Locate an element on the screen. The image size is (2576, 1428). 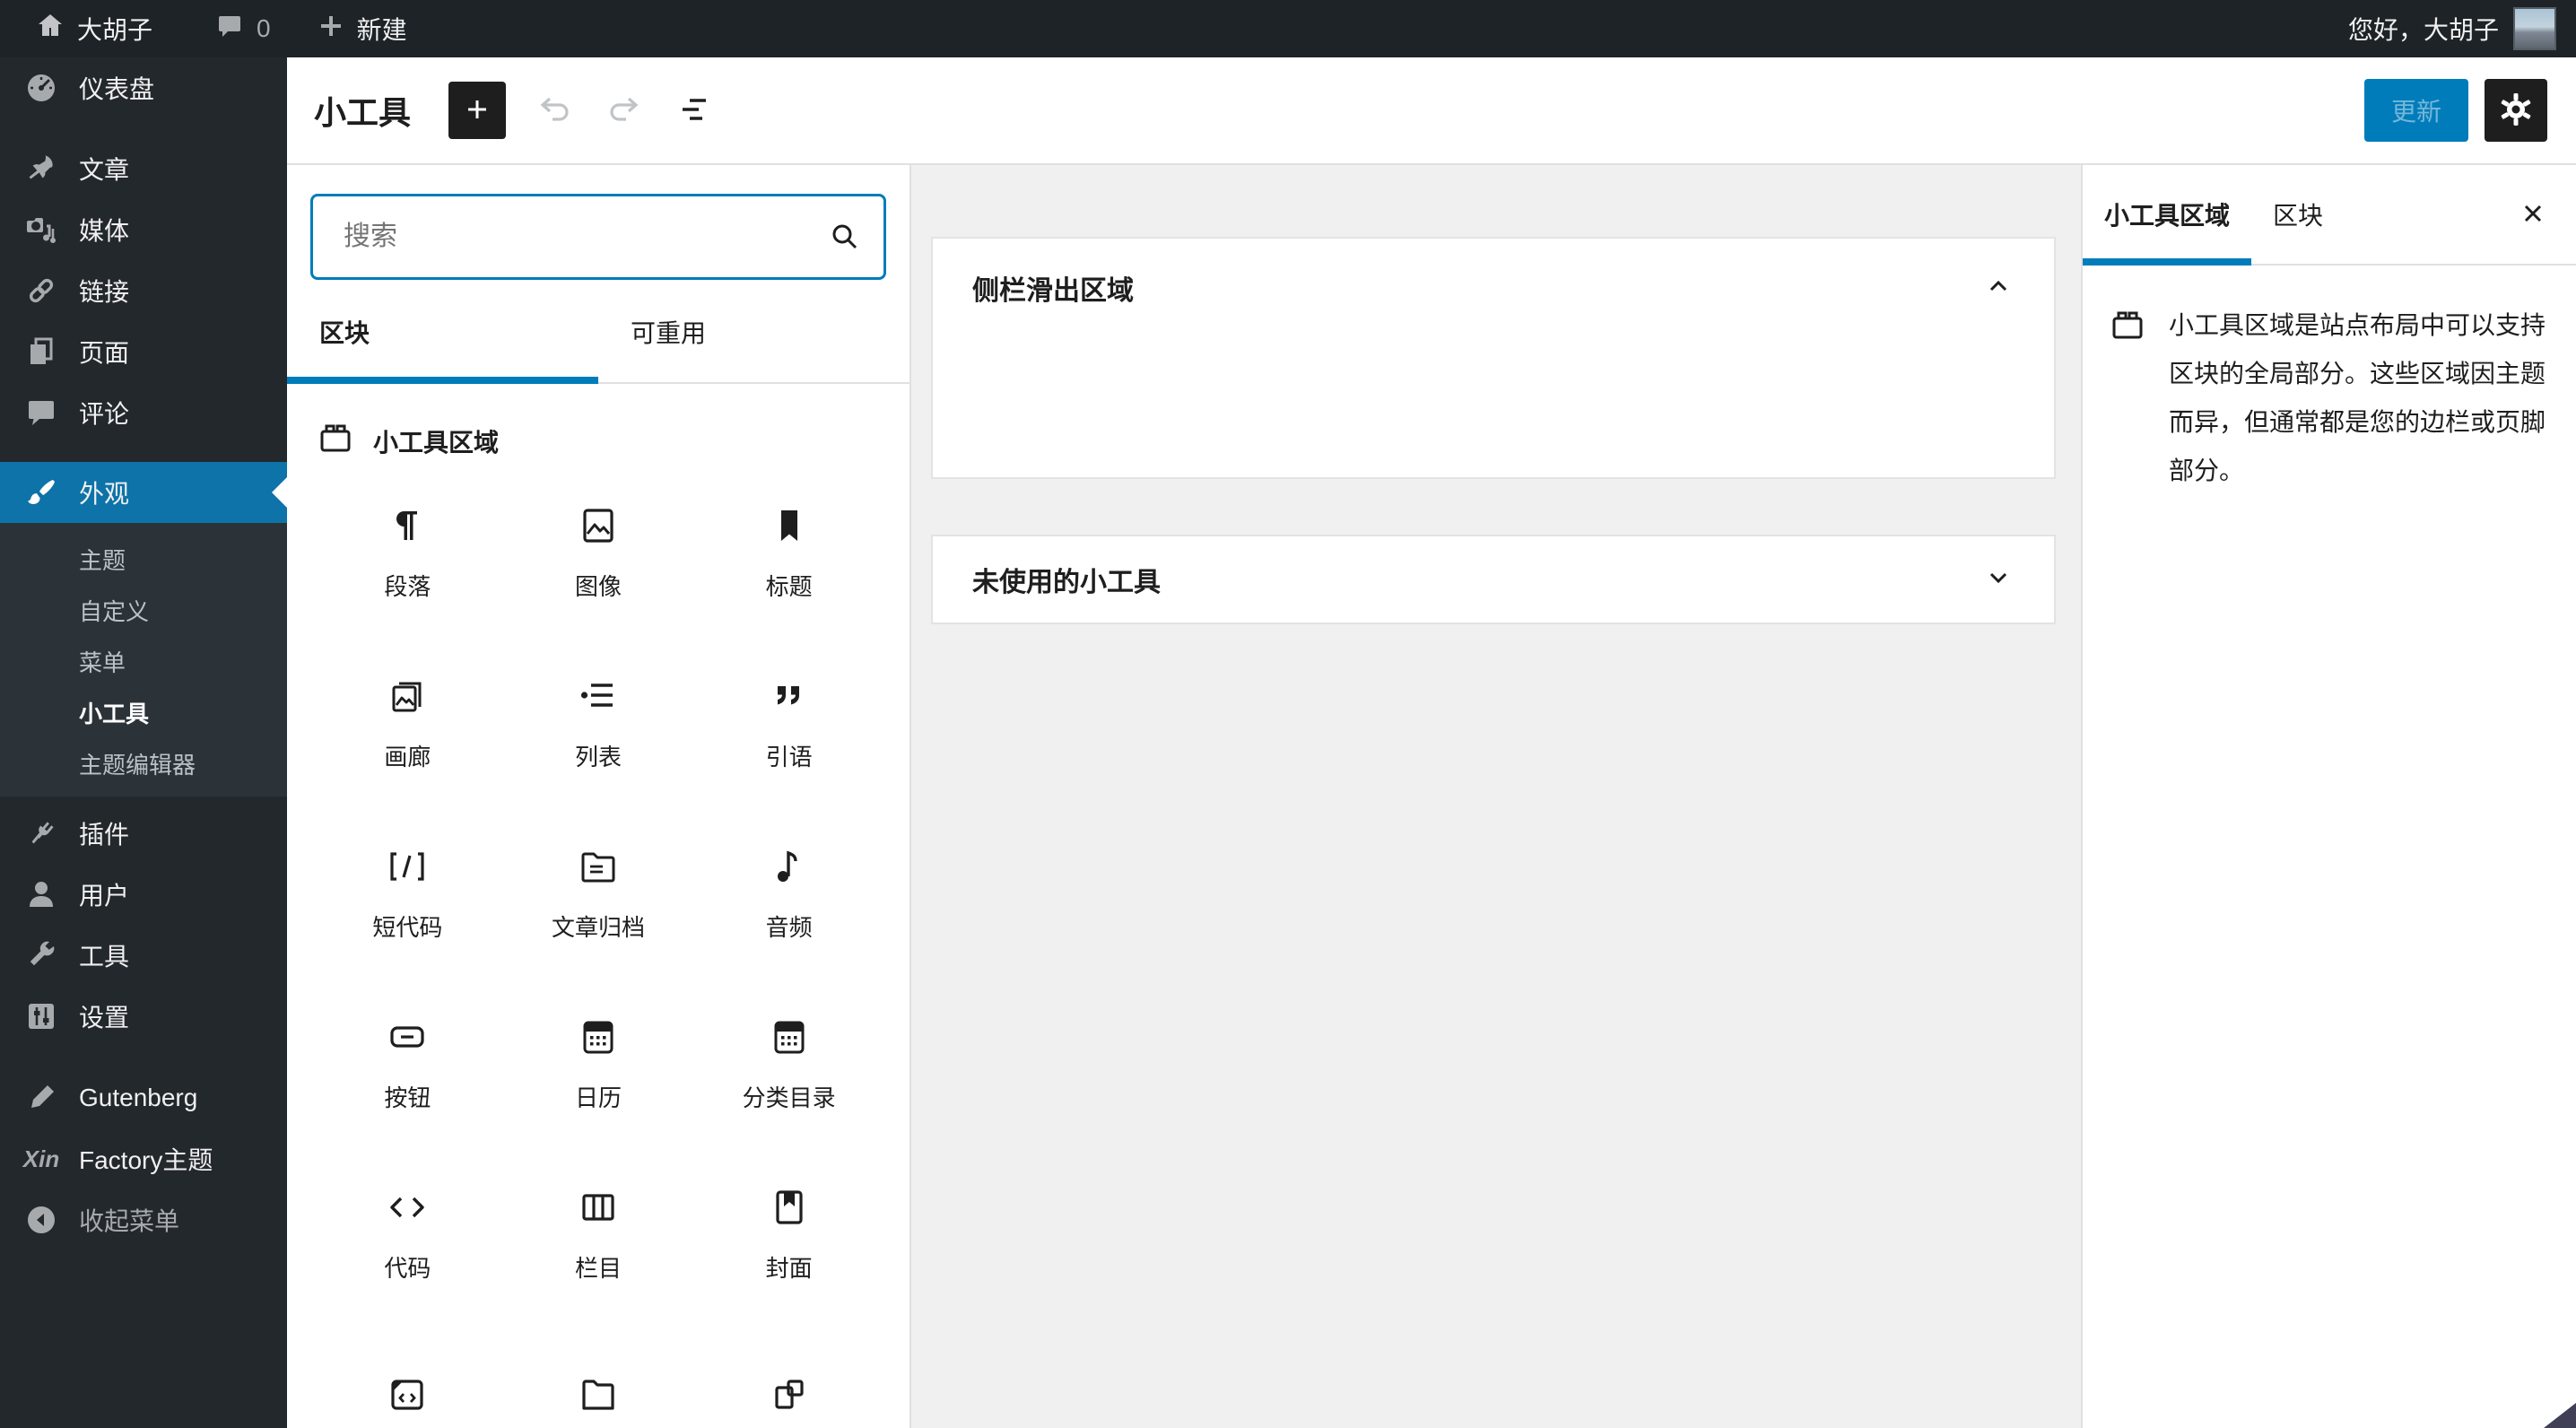
block-item-paragraph: 段落 is located at coordinates (407, 552).